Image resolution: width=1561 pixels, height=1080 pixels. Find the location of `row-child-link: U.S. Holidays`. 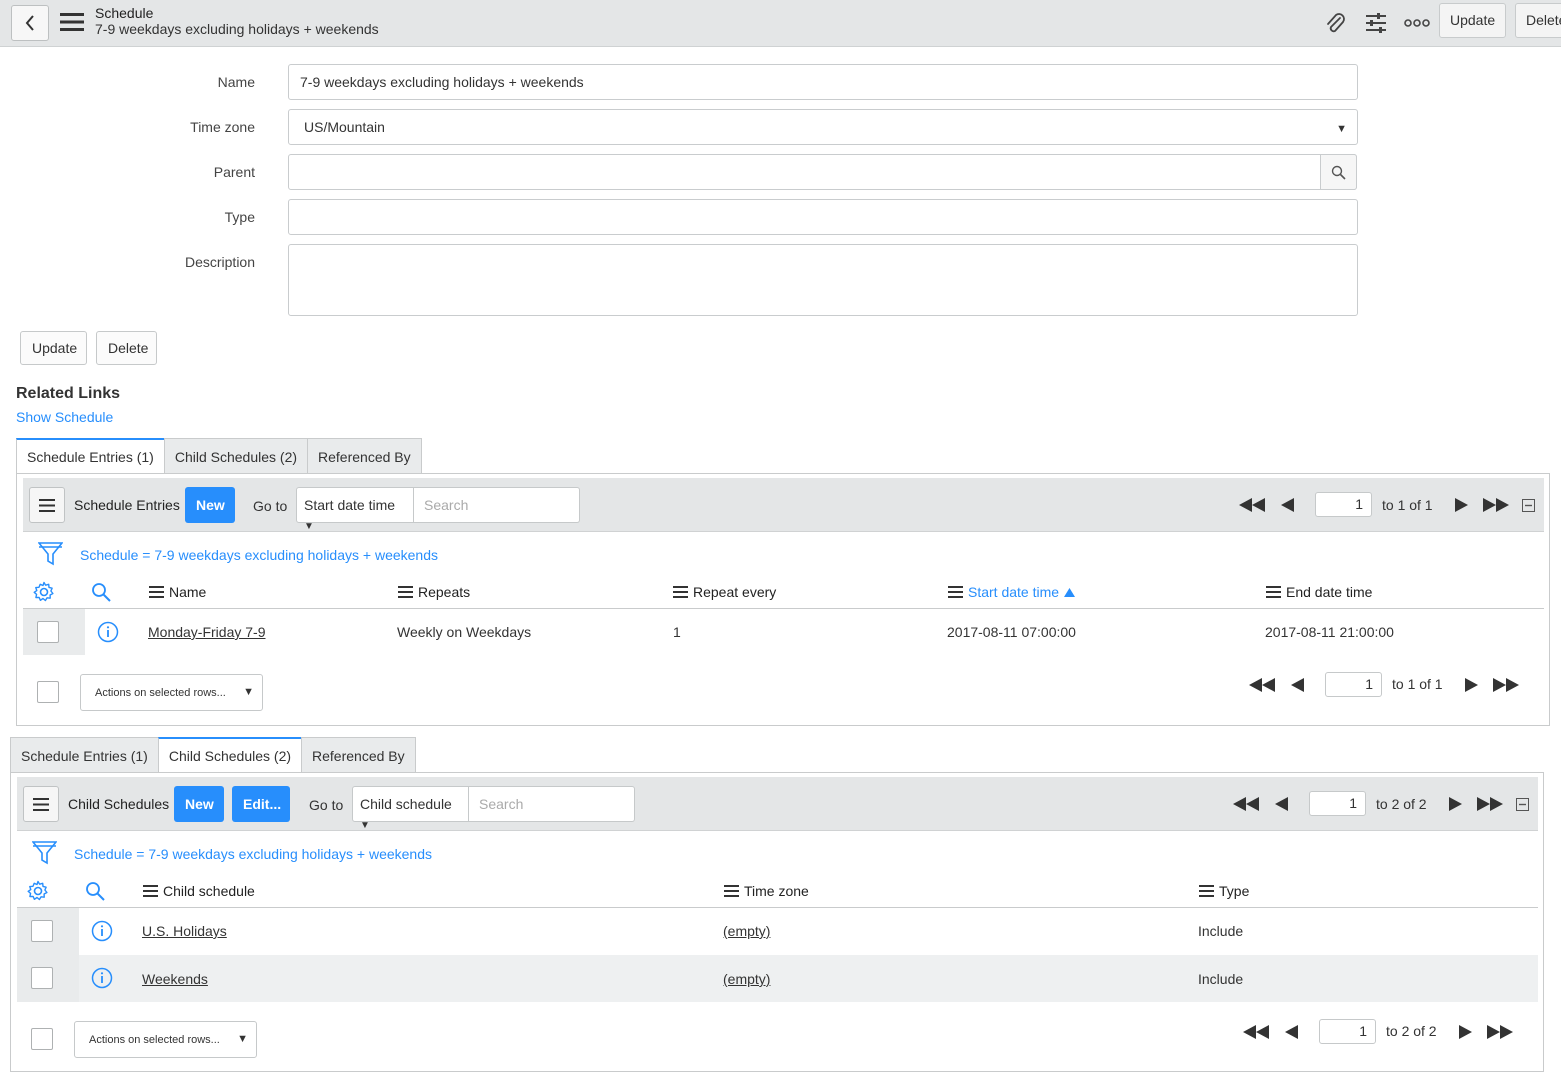

row-child-link: U.S. Holidays is located at coordinates (184, 931).